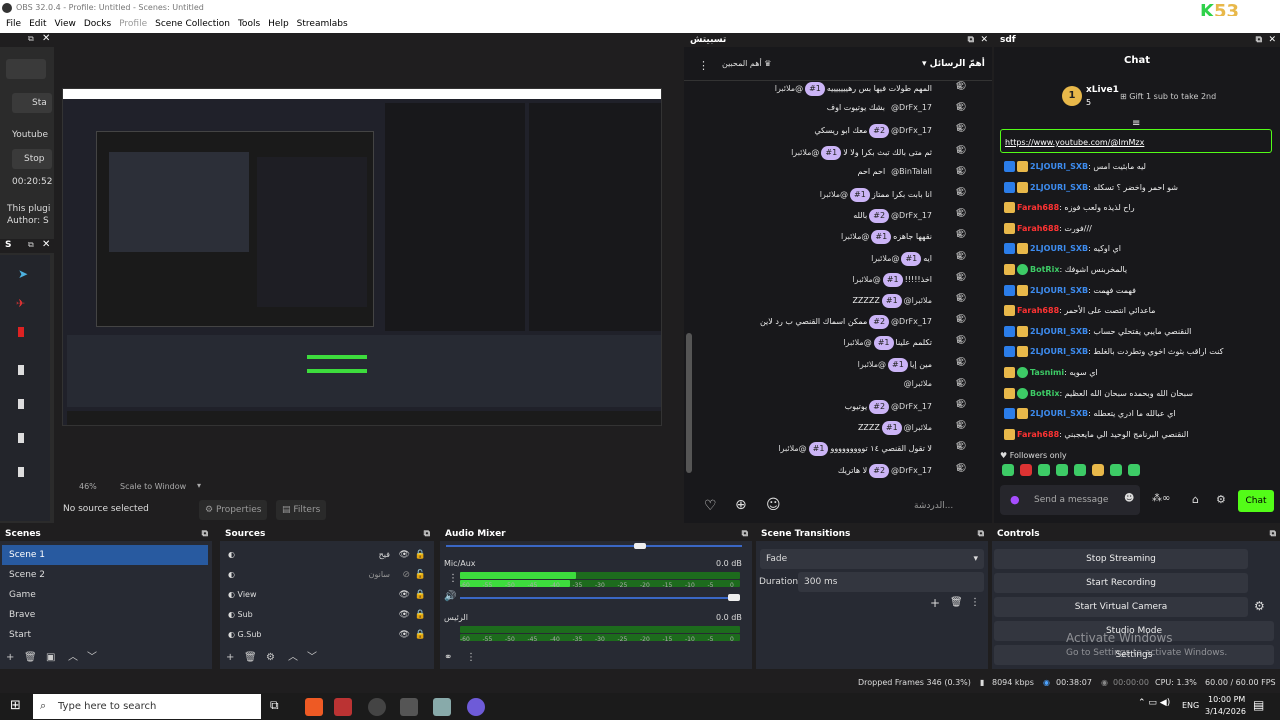 Image resolution: width=1280 pixels, height=720 pixels. Describe the element at coordinates (73, 655) in the screenshot. I see `chevron-up-icon: ︿` at that location.